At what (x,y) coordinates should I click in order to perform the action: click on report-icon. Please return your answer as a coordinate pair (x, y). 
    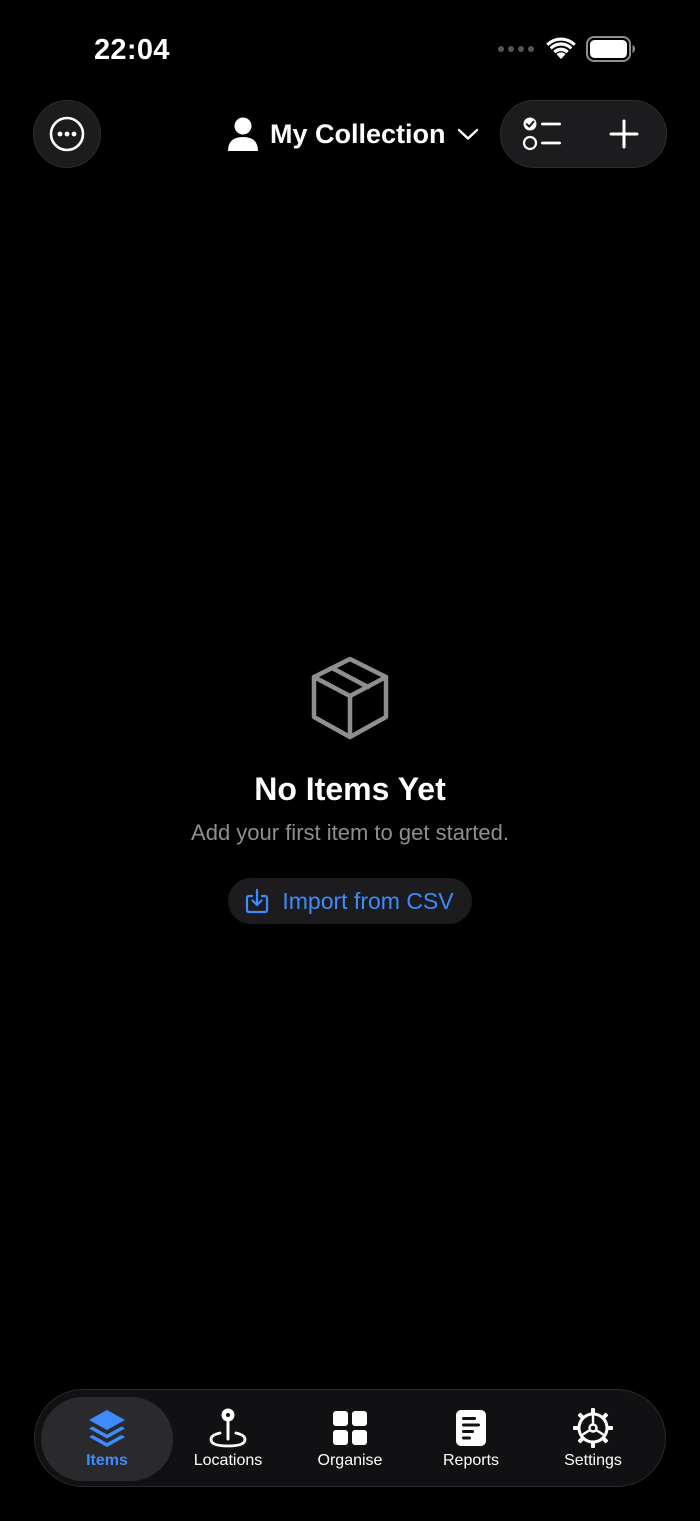
    Looking at the image, I should click on (471, 1428).